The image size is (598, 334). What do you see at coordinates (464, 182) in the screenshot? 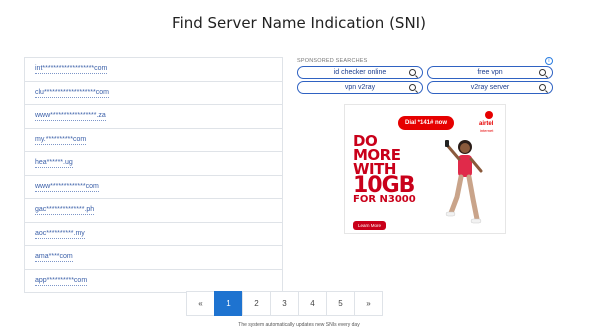
I see `person-illustration-icon` at bounding box center [464, 182].